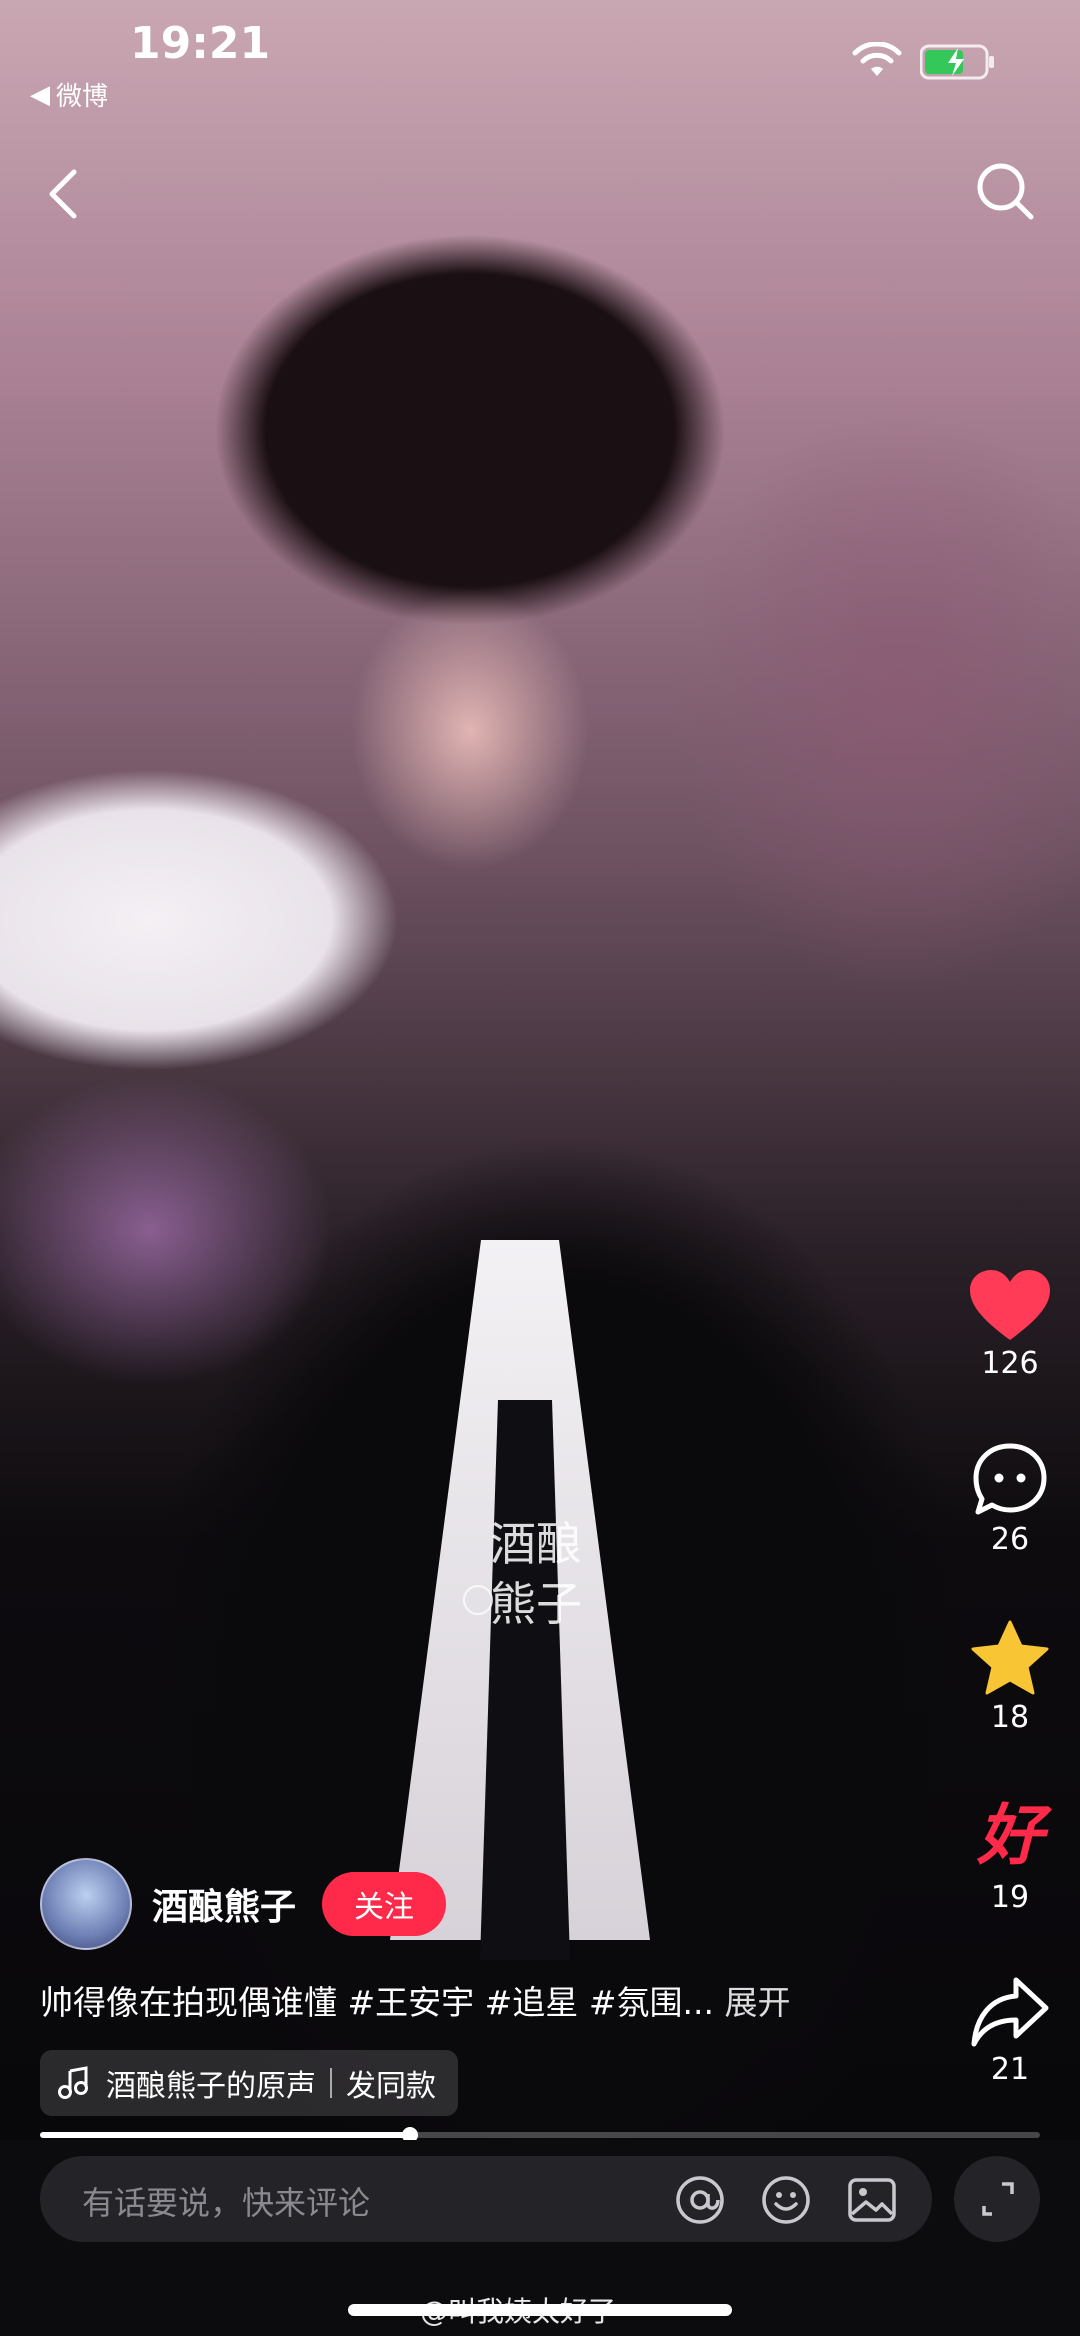 The image size is (1080, 2336). Describe the element at coordinates (86, 1904) in the screenshot. I see `author-avatar` at that location.